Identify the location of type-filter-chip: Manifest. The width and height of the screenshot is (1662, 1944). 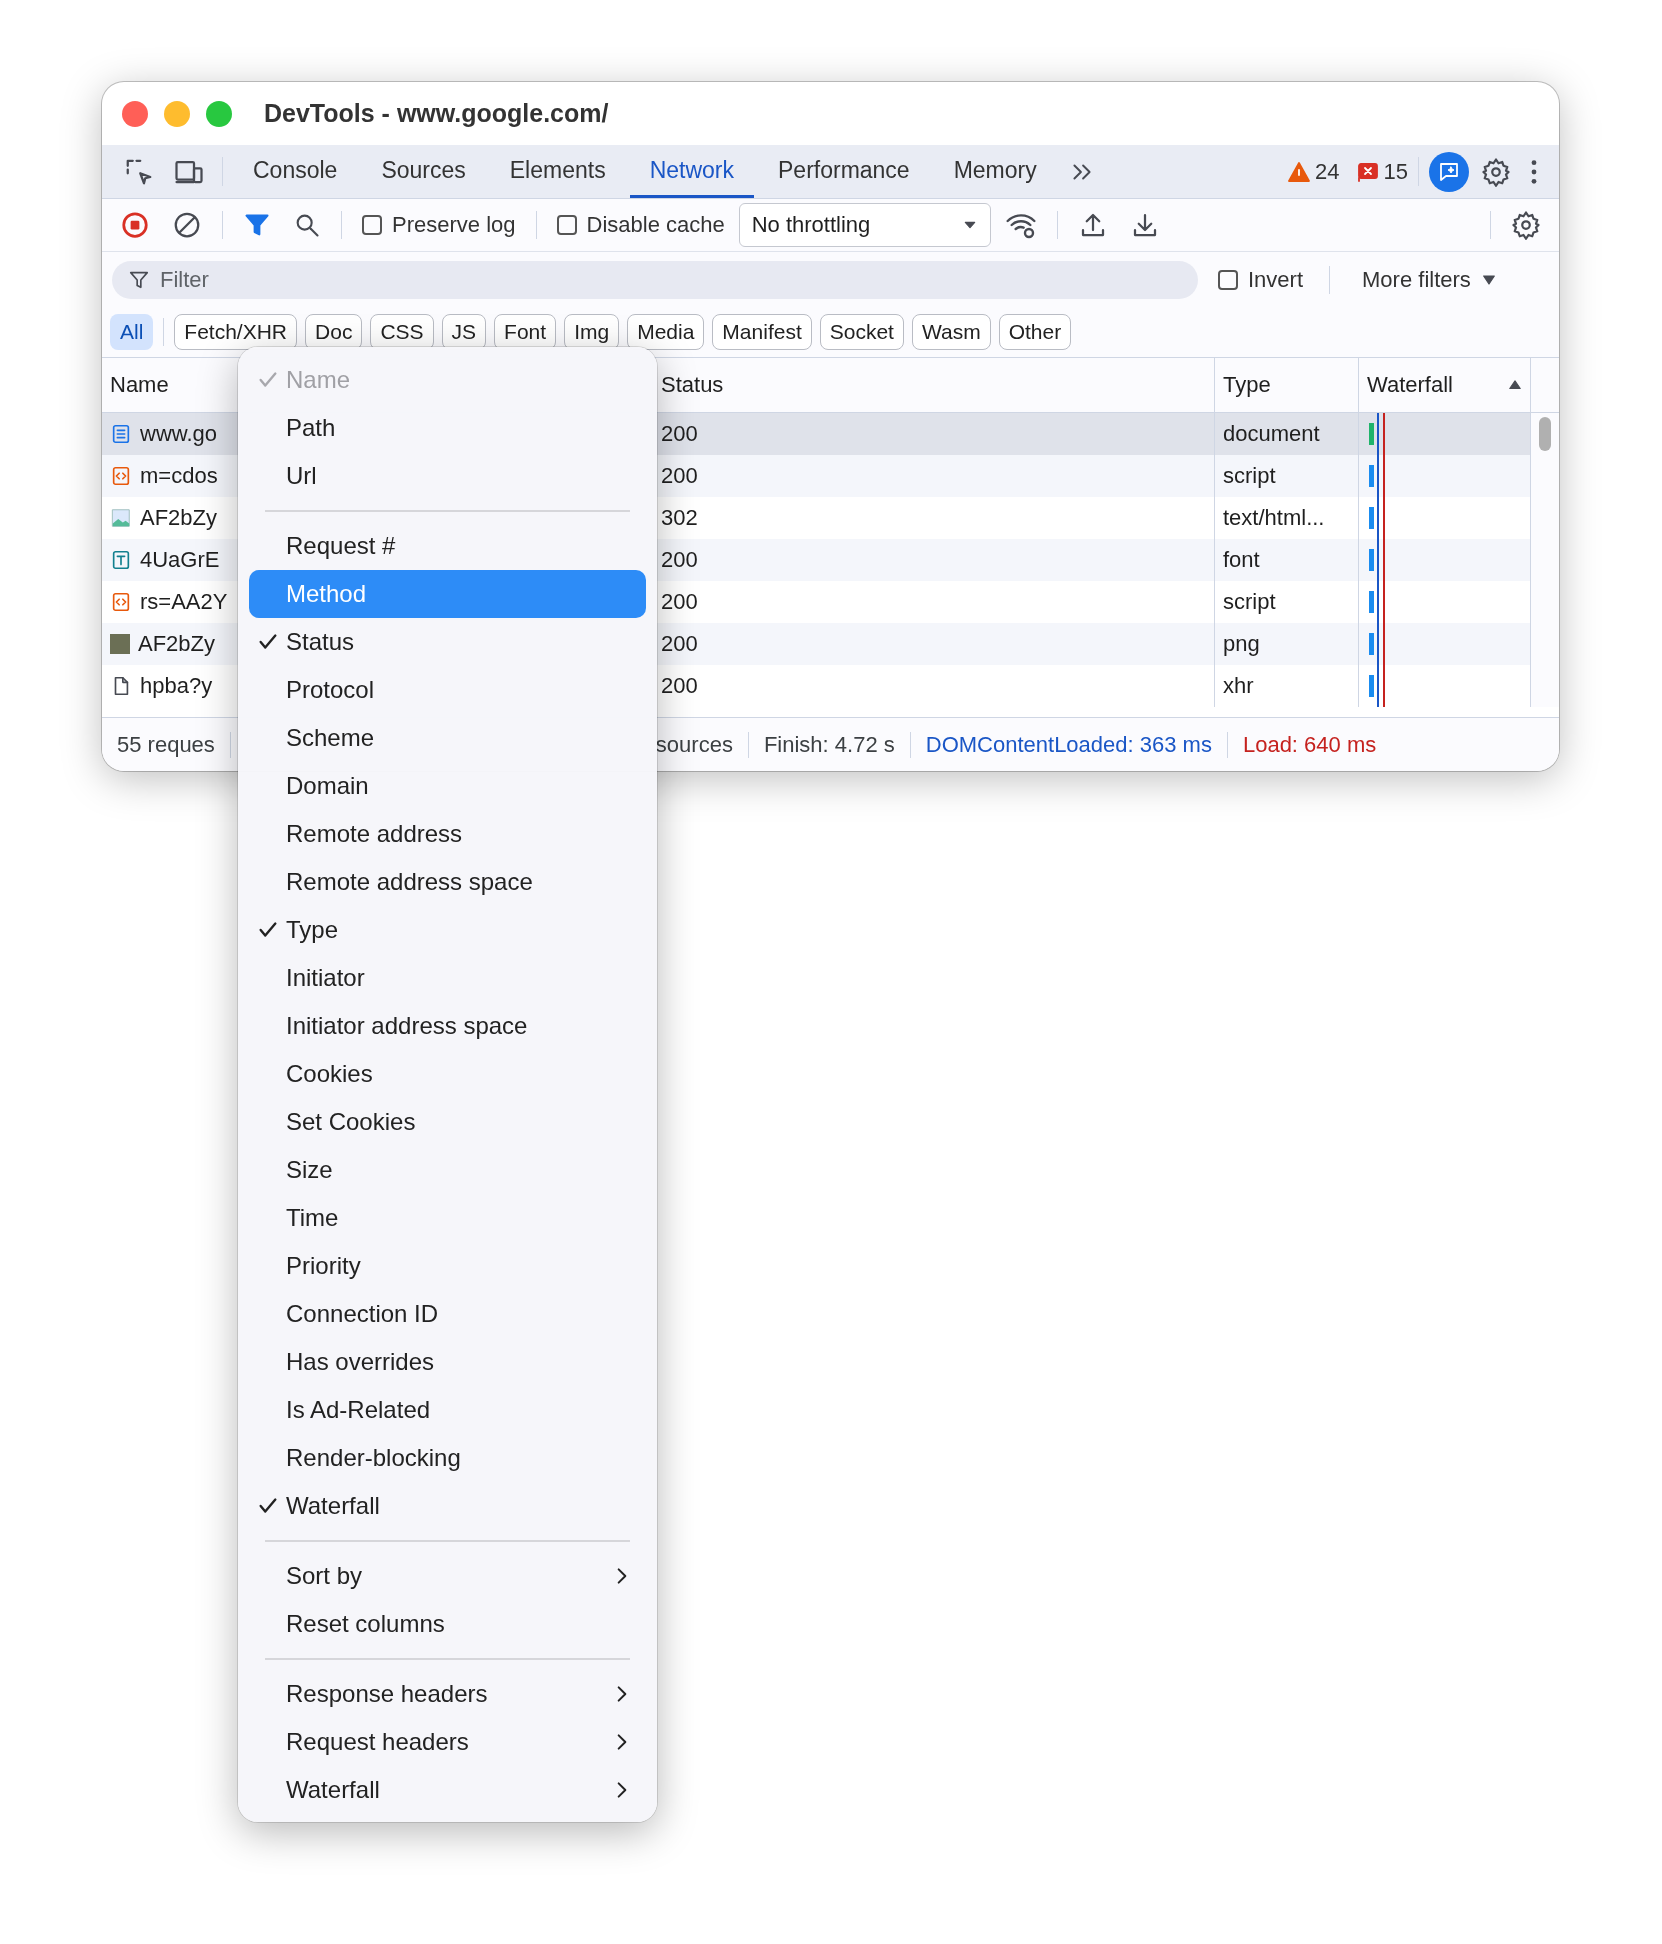
(762, 332).